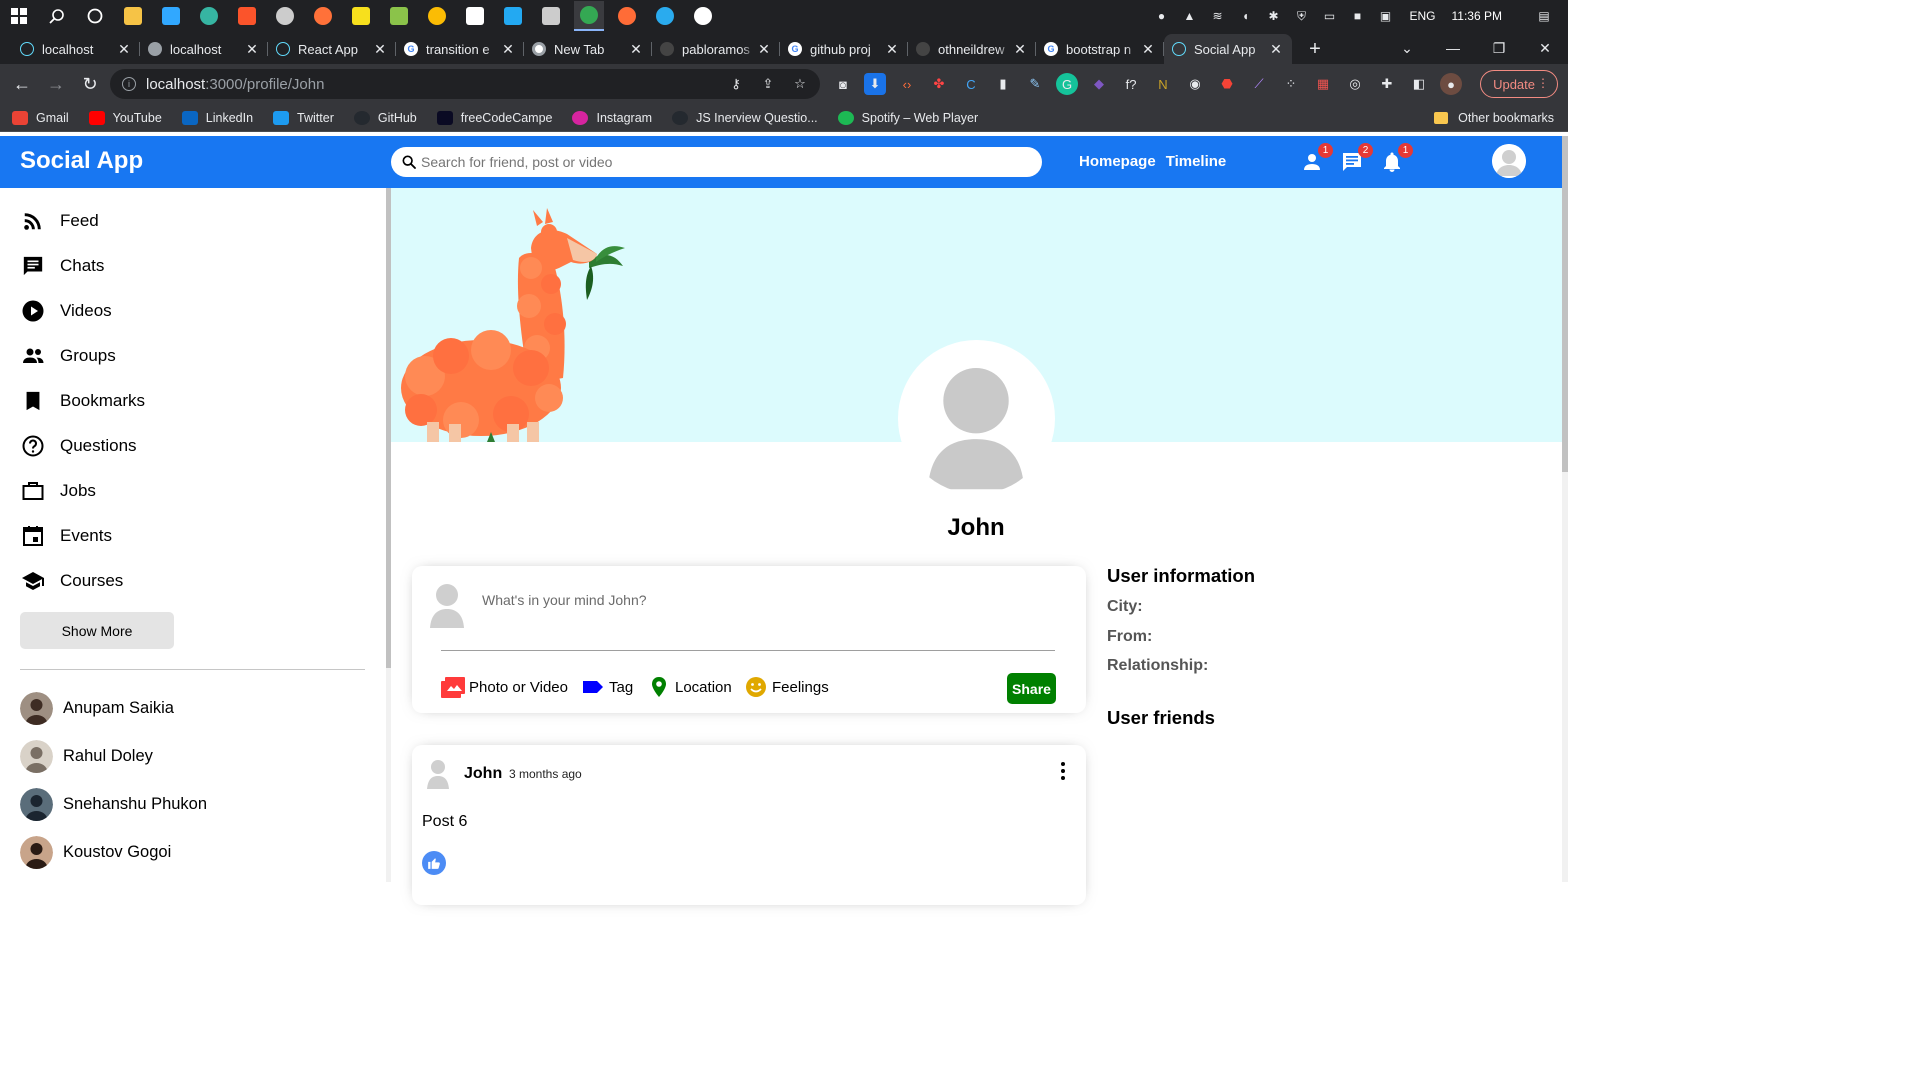 Image resolution: width=1920 pixels, height=1080 pixels. What do you see at coordinates (1302, 16) in the screenshot?
I see `shield-tray-icon: ⛨` at bounding box center [1302, 16].